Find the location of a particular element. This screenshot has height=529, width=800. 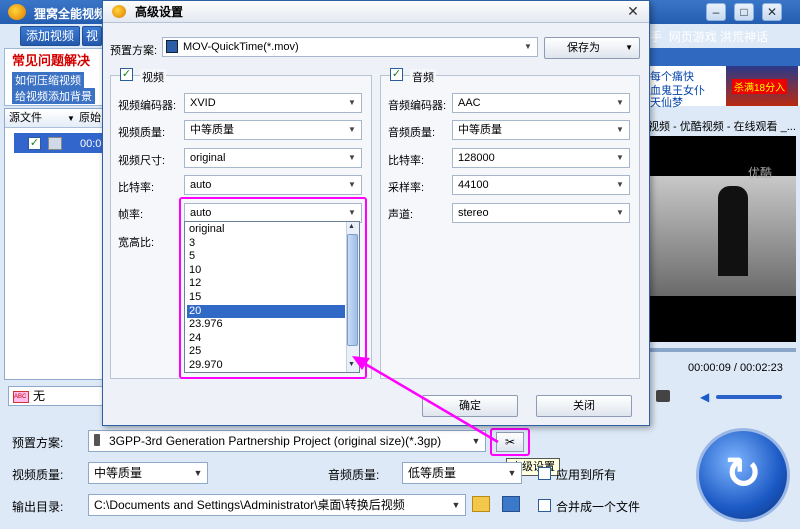

ok-button: 确定 is located at coordinates (470, 406).